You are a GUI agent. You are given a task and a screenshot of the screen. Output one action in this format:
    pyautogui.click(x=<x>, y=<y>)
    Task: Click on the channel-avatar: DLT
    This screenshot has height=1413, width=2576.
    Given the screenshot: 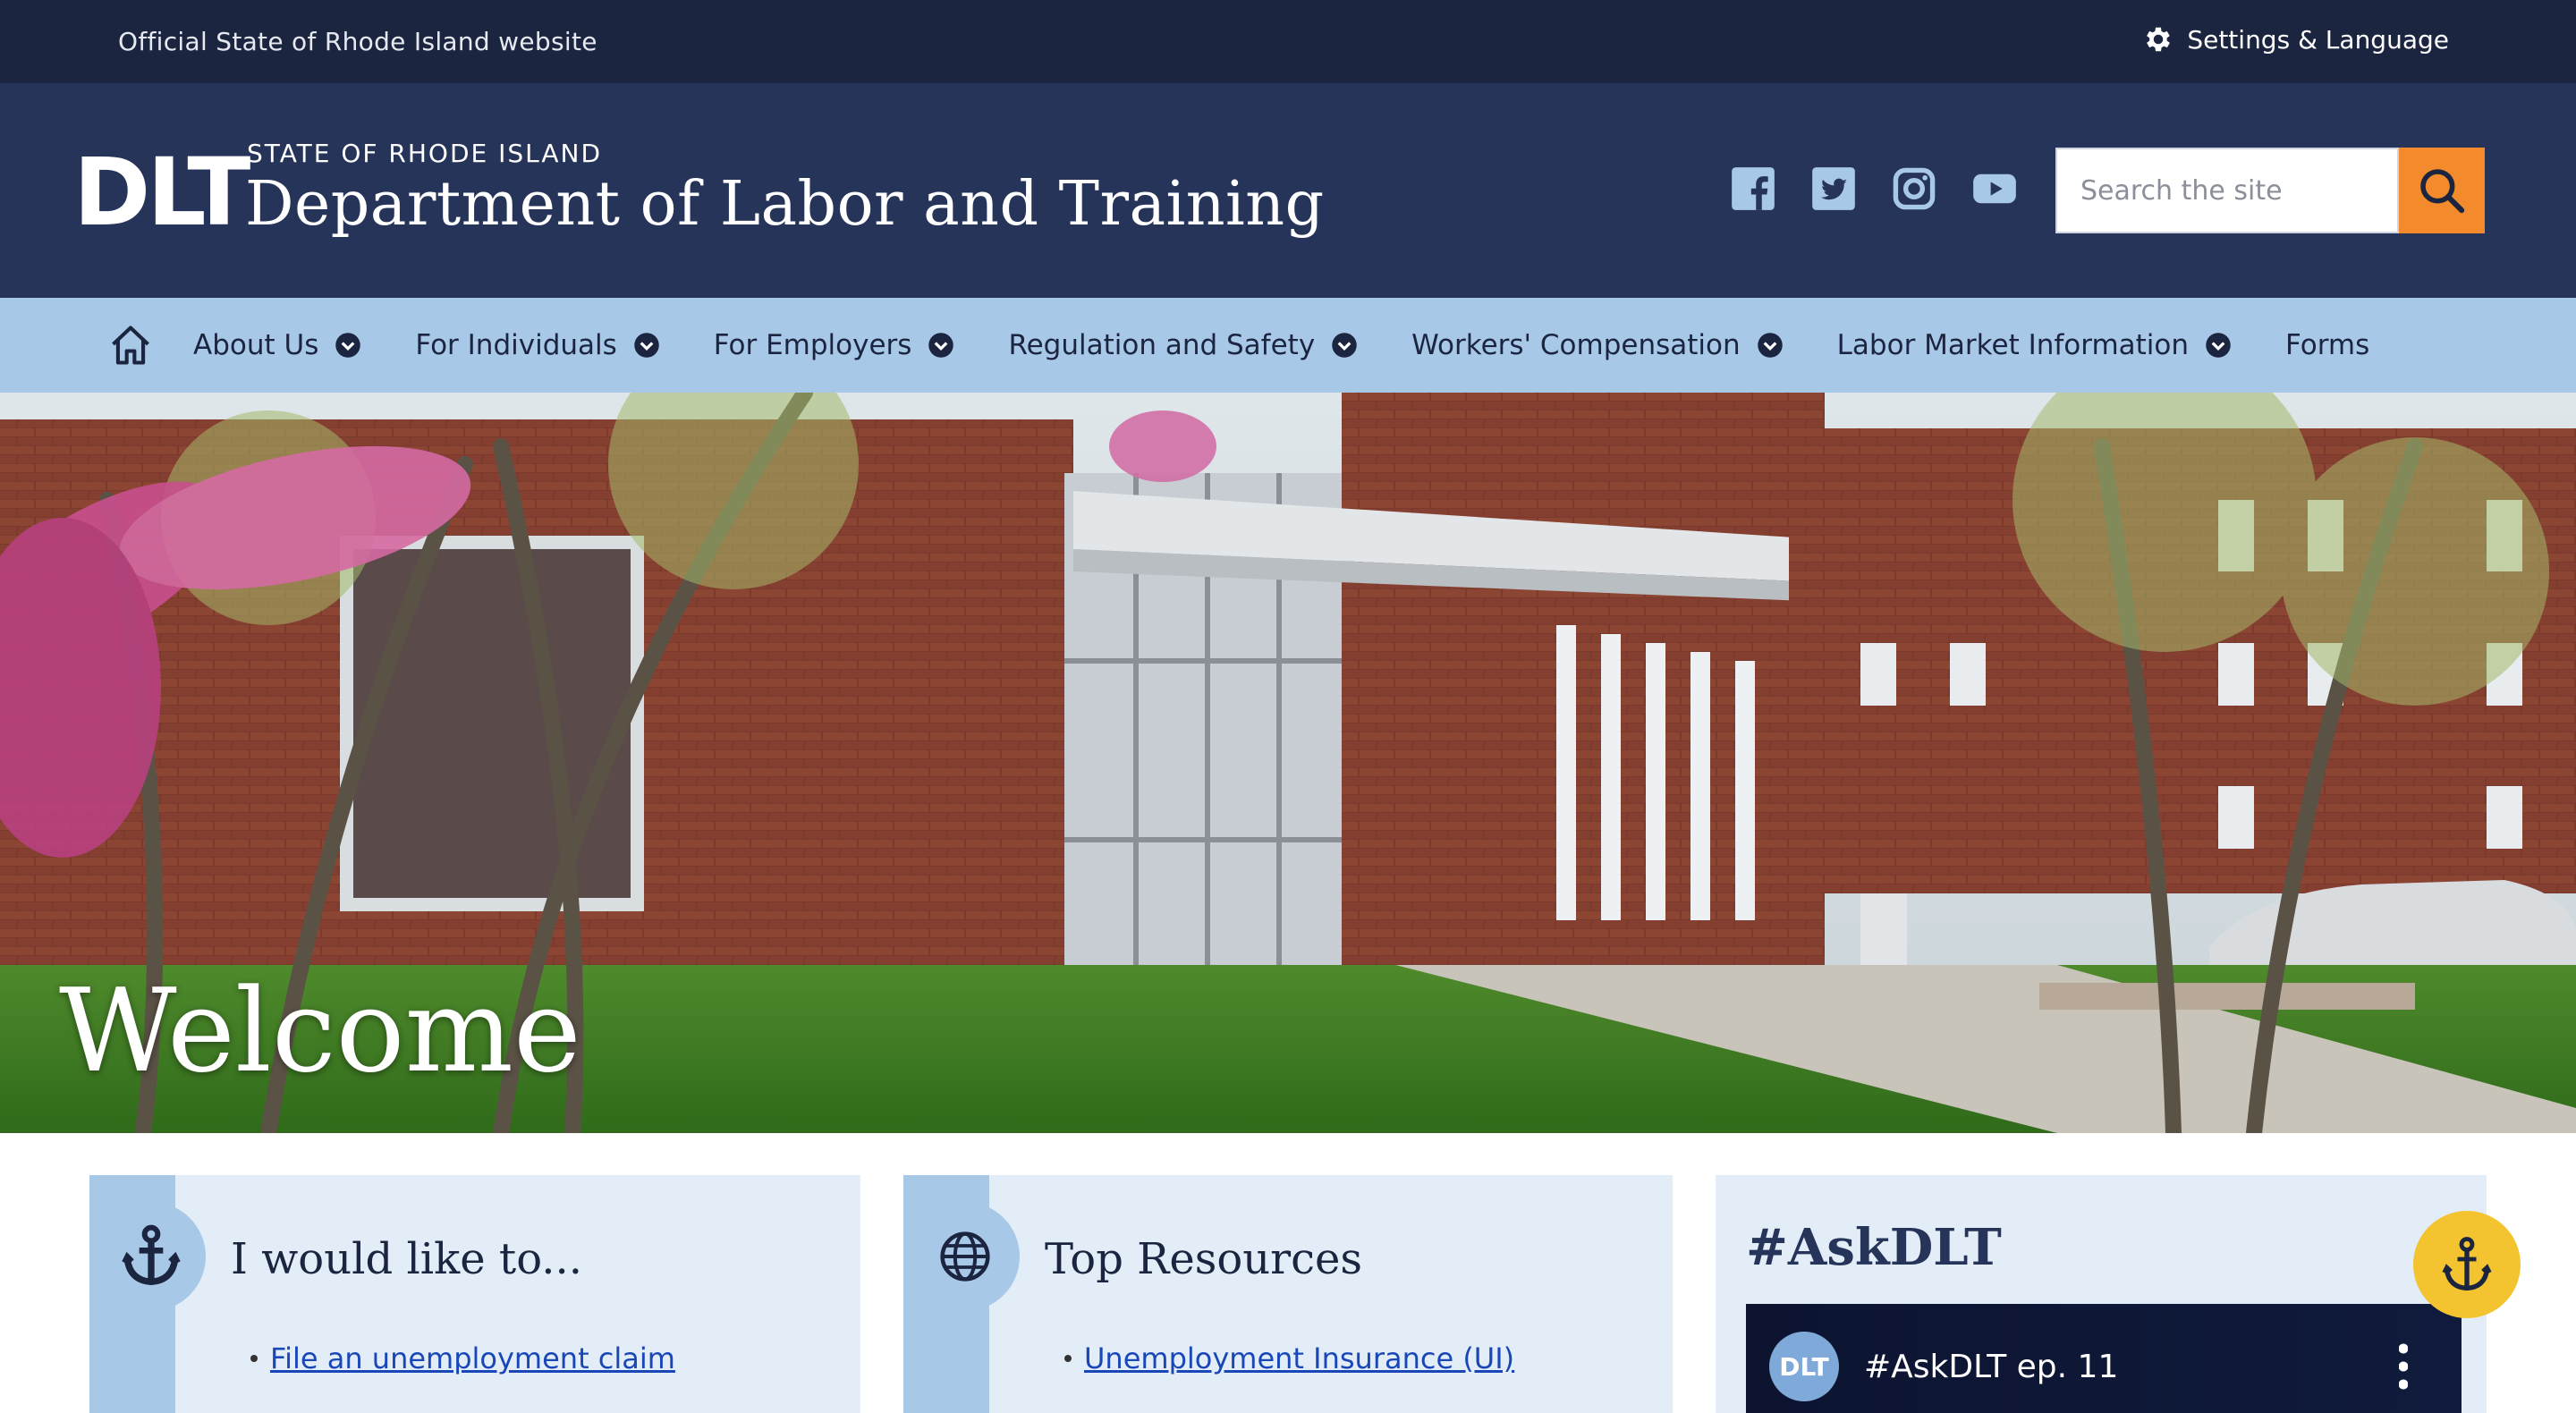 What is the action you would take?
    pyautogui.click(x=1804, y=1366)
    